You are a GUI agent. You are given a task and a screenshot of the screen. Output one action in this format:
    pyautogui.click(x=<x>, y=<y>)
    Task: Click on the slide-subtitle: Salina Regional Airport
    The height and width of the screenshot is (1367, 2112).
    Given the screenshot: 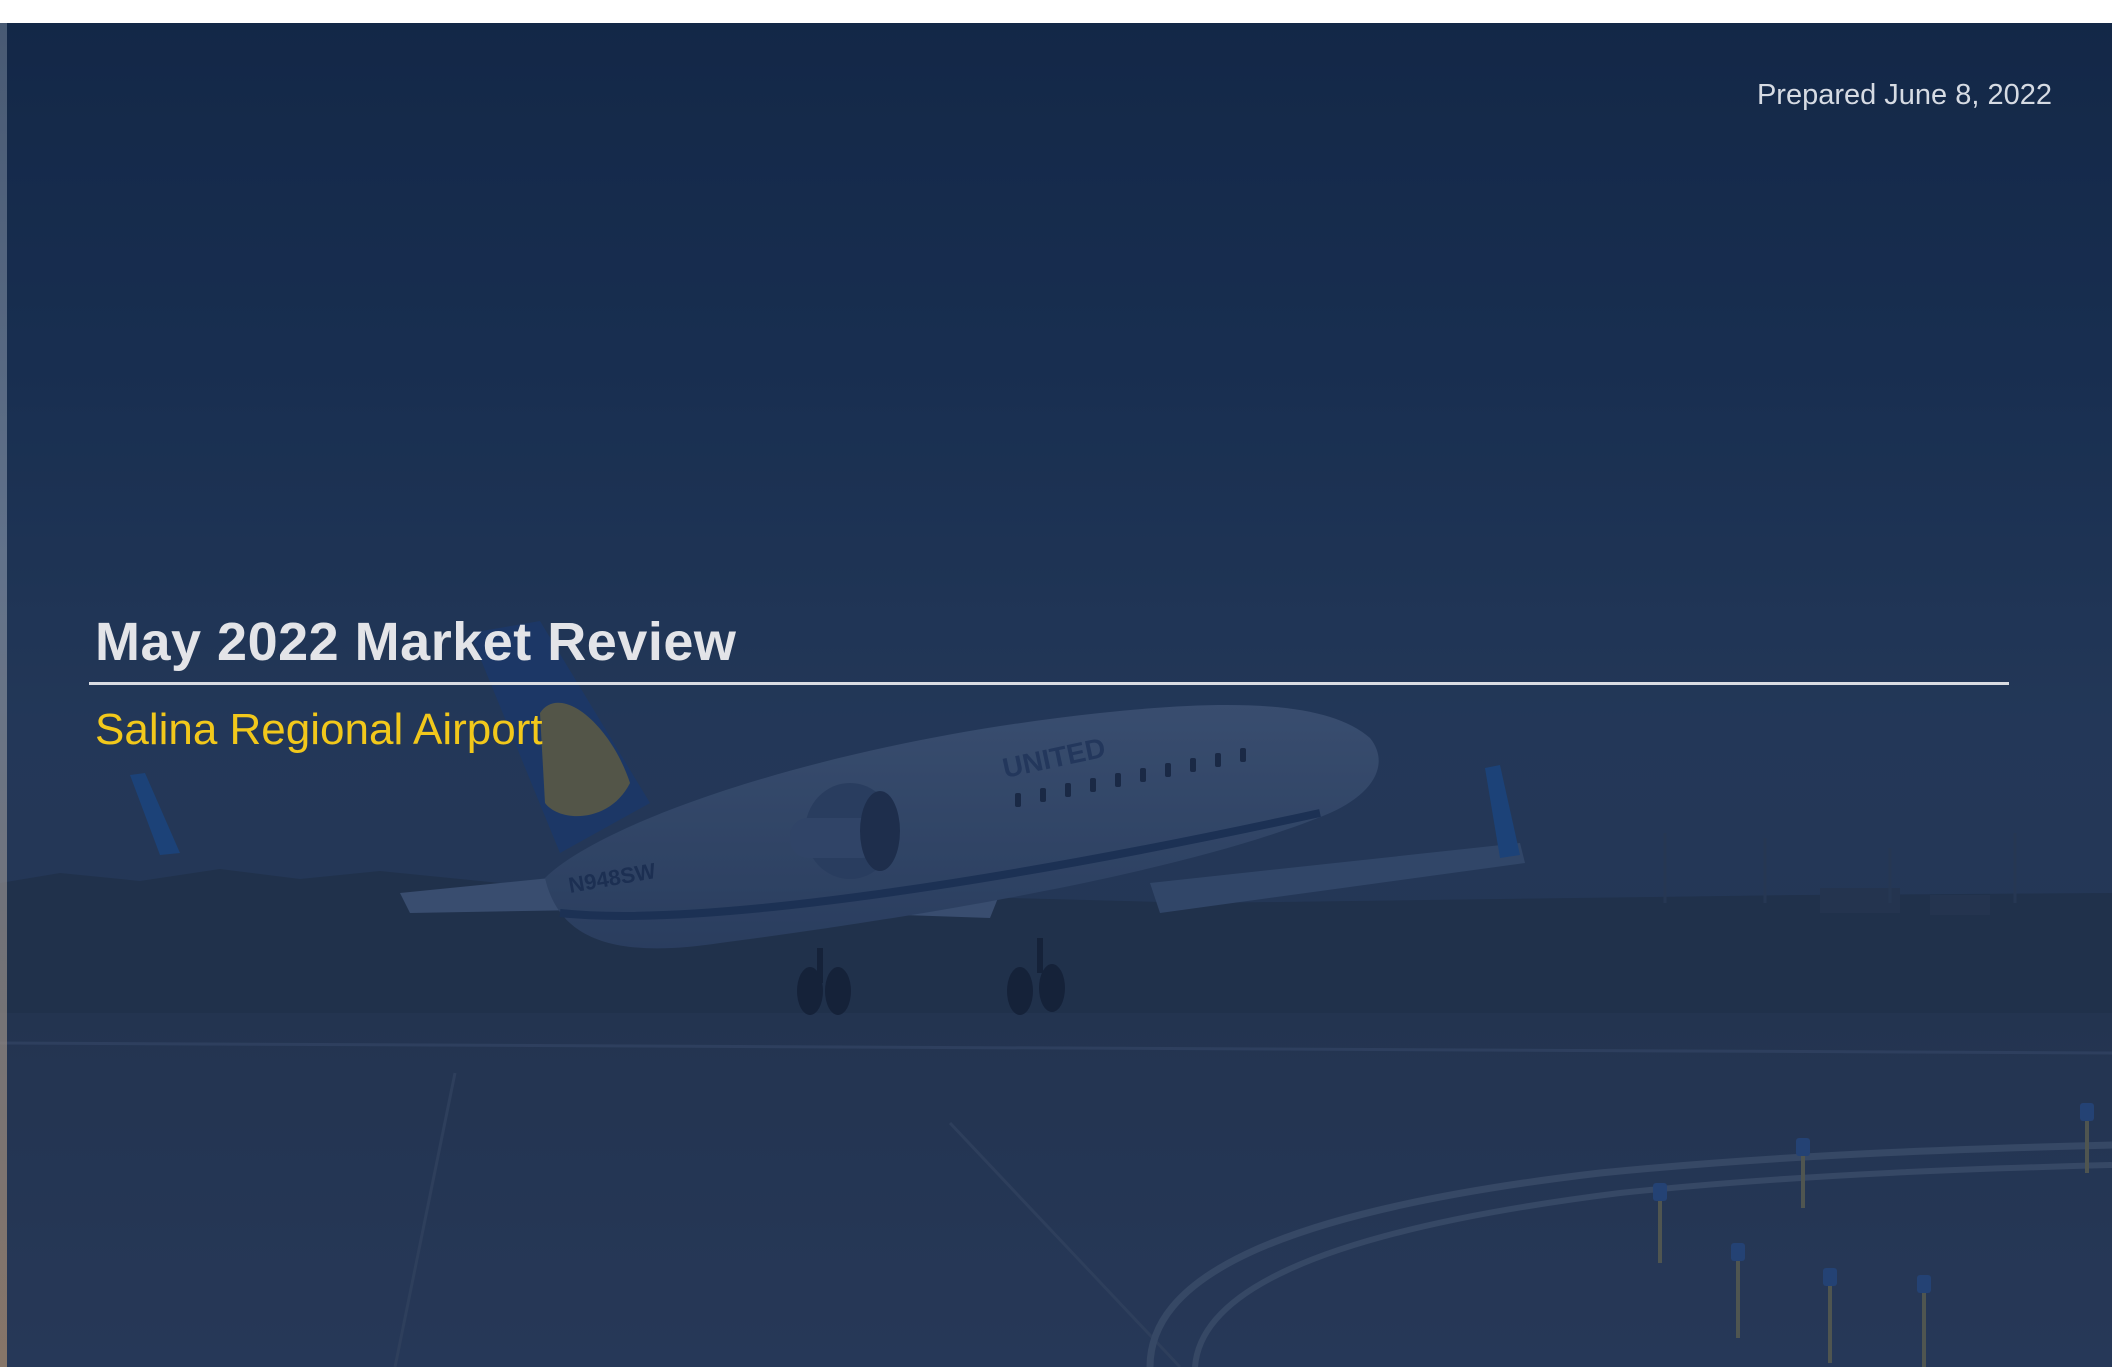 What is the action you would take?
    pyautogui.click(x=319, y=729)
    